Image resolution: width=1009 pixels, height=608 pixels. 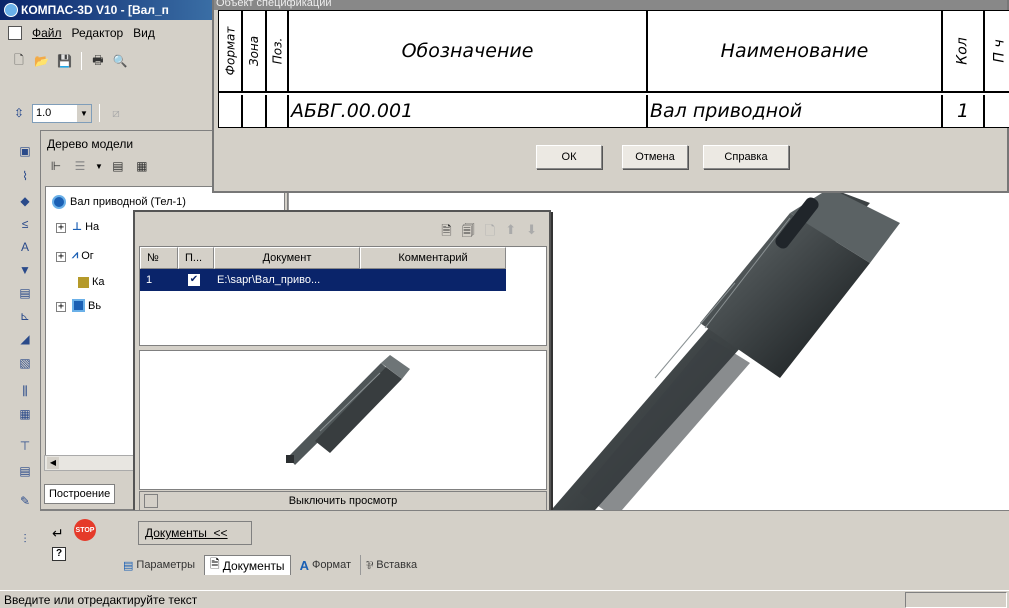 I want to click on save-icon: 💾, so click(x=64, y=61).